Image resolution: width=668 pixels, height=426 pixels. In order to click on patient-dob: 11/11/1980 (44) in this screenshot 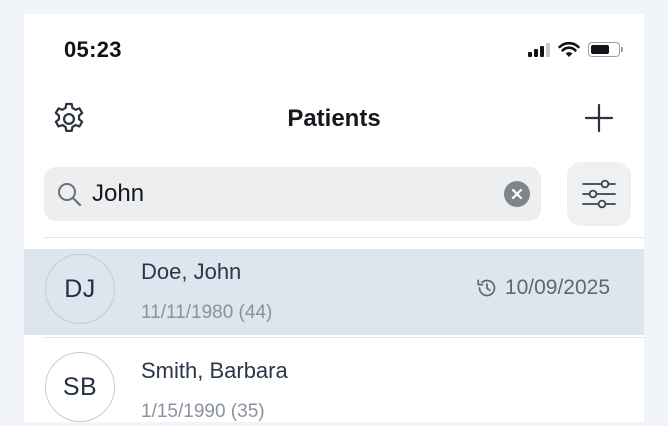, I will do `click(207, 312)`.